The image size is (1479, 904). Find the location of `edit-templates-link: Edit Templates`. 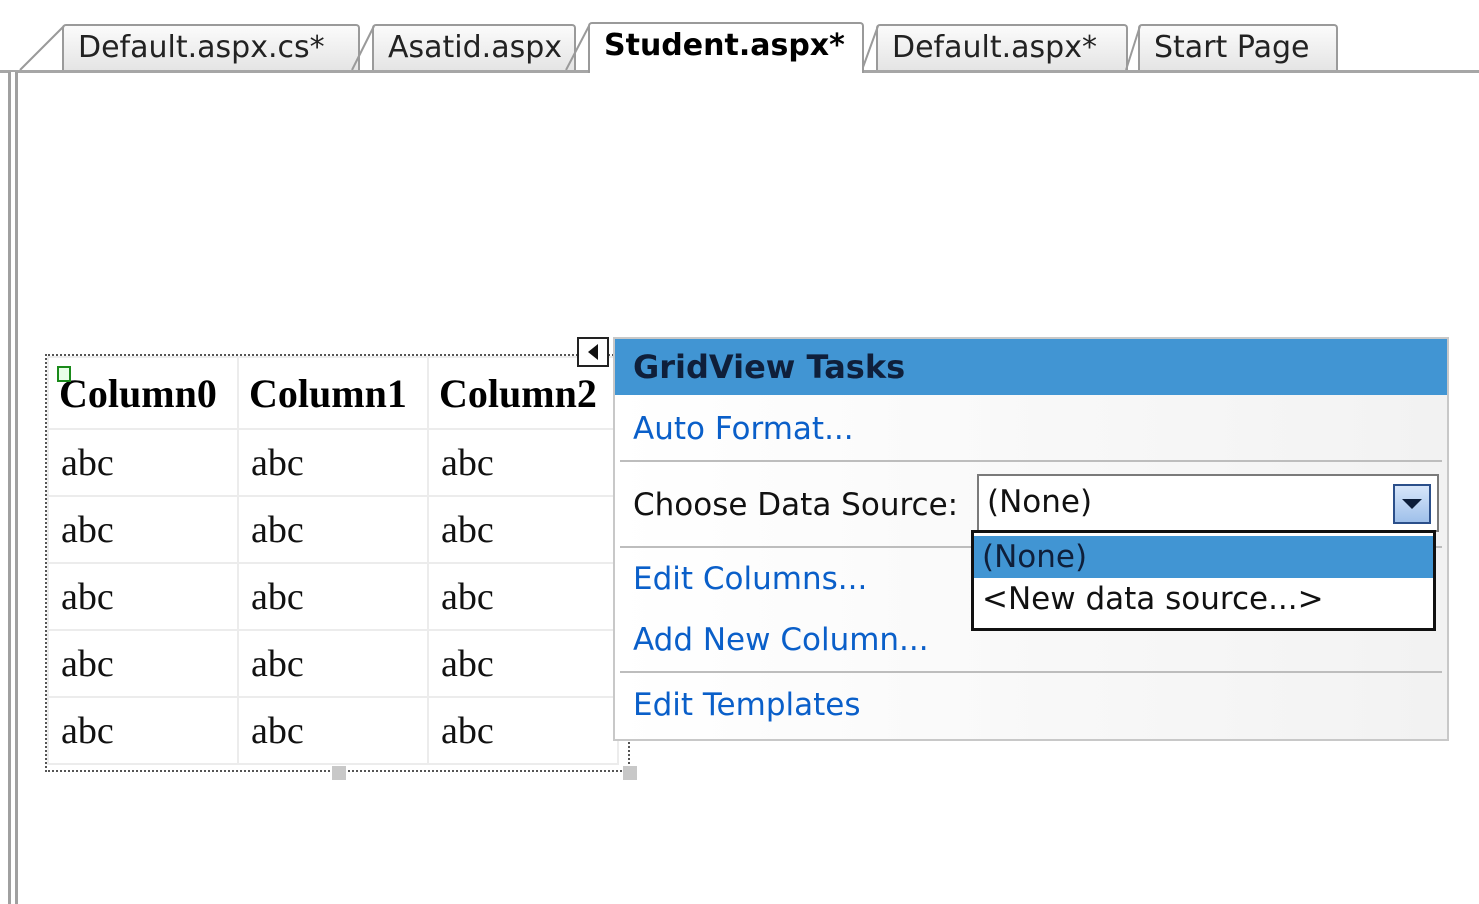

edit-templates-link: Edit Templates is located at coordinates (747, 705).